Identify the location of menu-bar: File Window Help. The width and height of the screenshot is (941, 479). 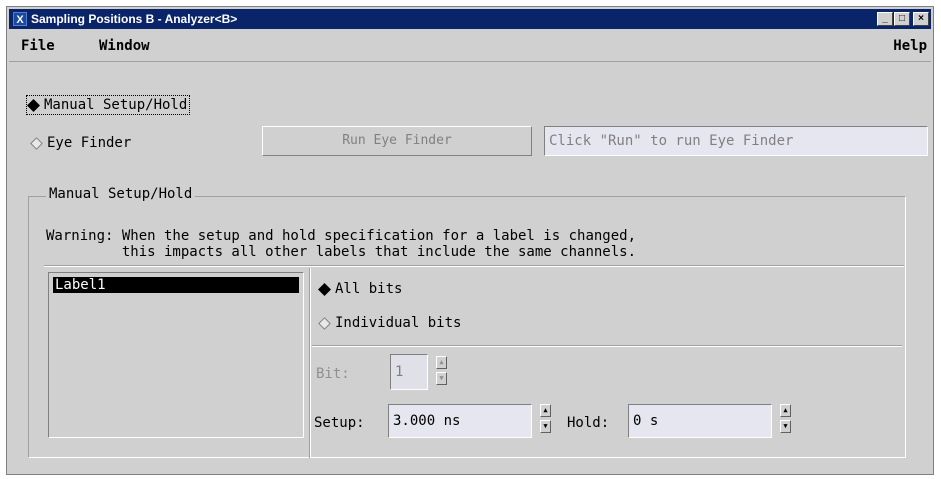
(470, 46).